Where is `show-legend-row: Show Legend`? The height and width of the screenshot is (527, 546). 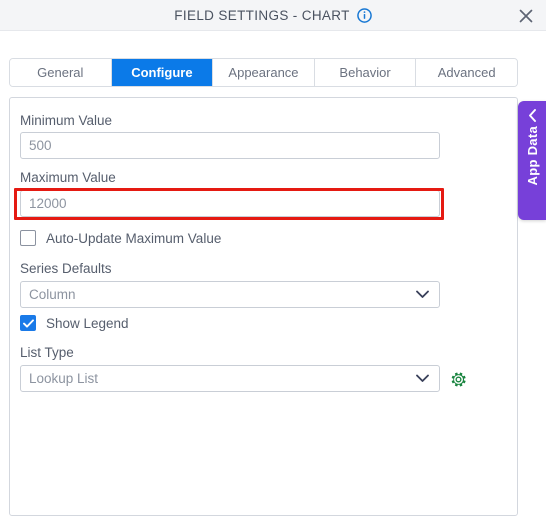 show-legend-row: Show Legend is located at coordinates (74, 323).